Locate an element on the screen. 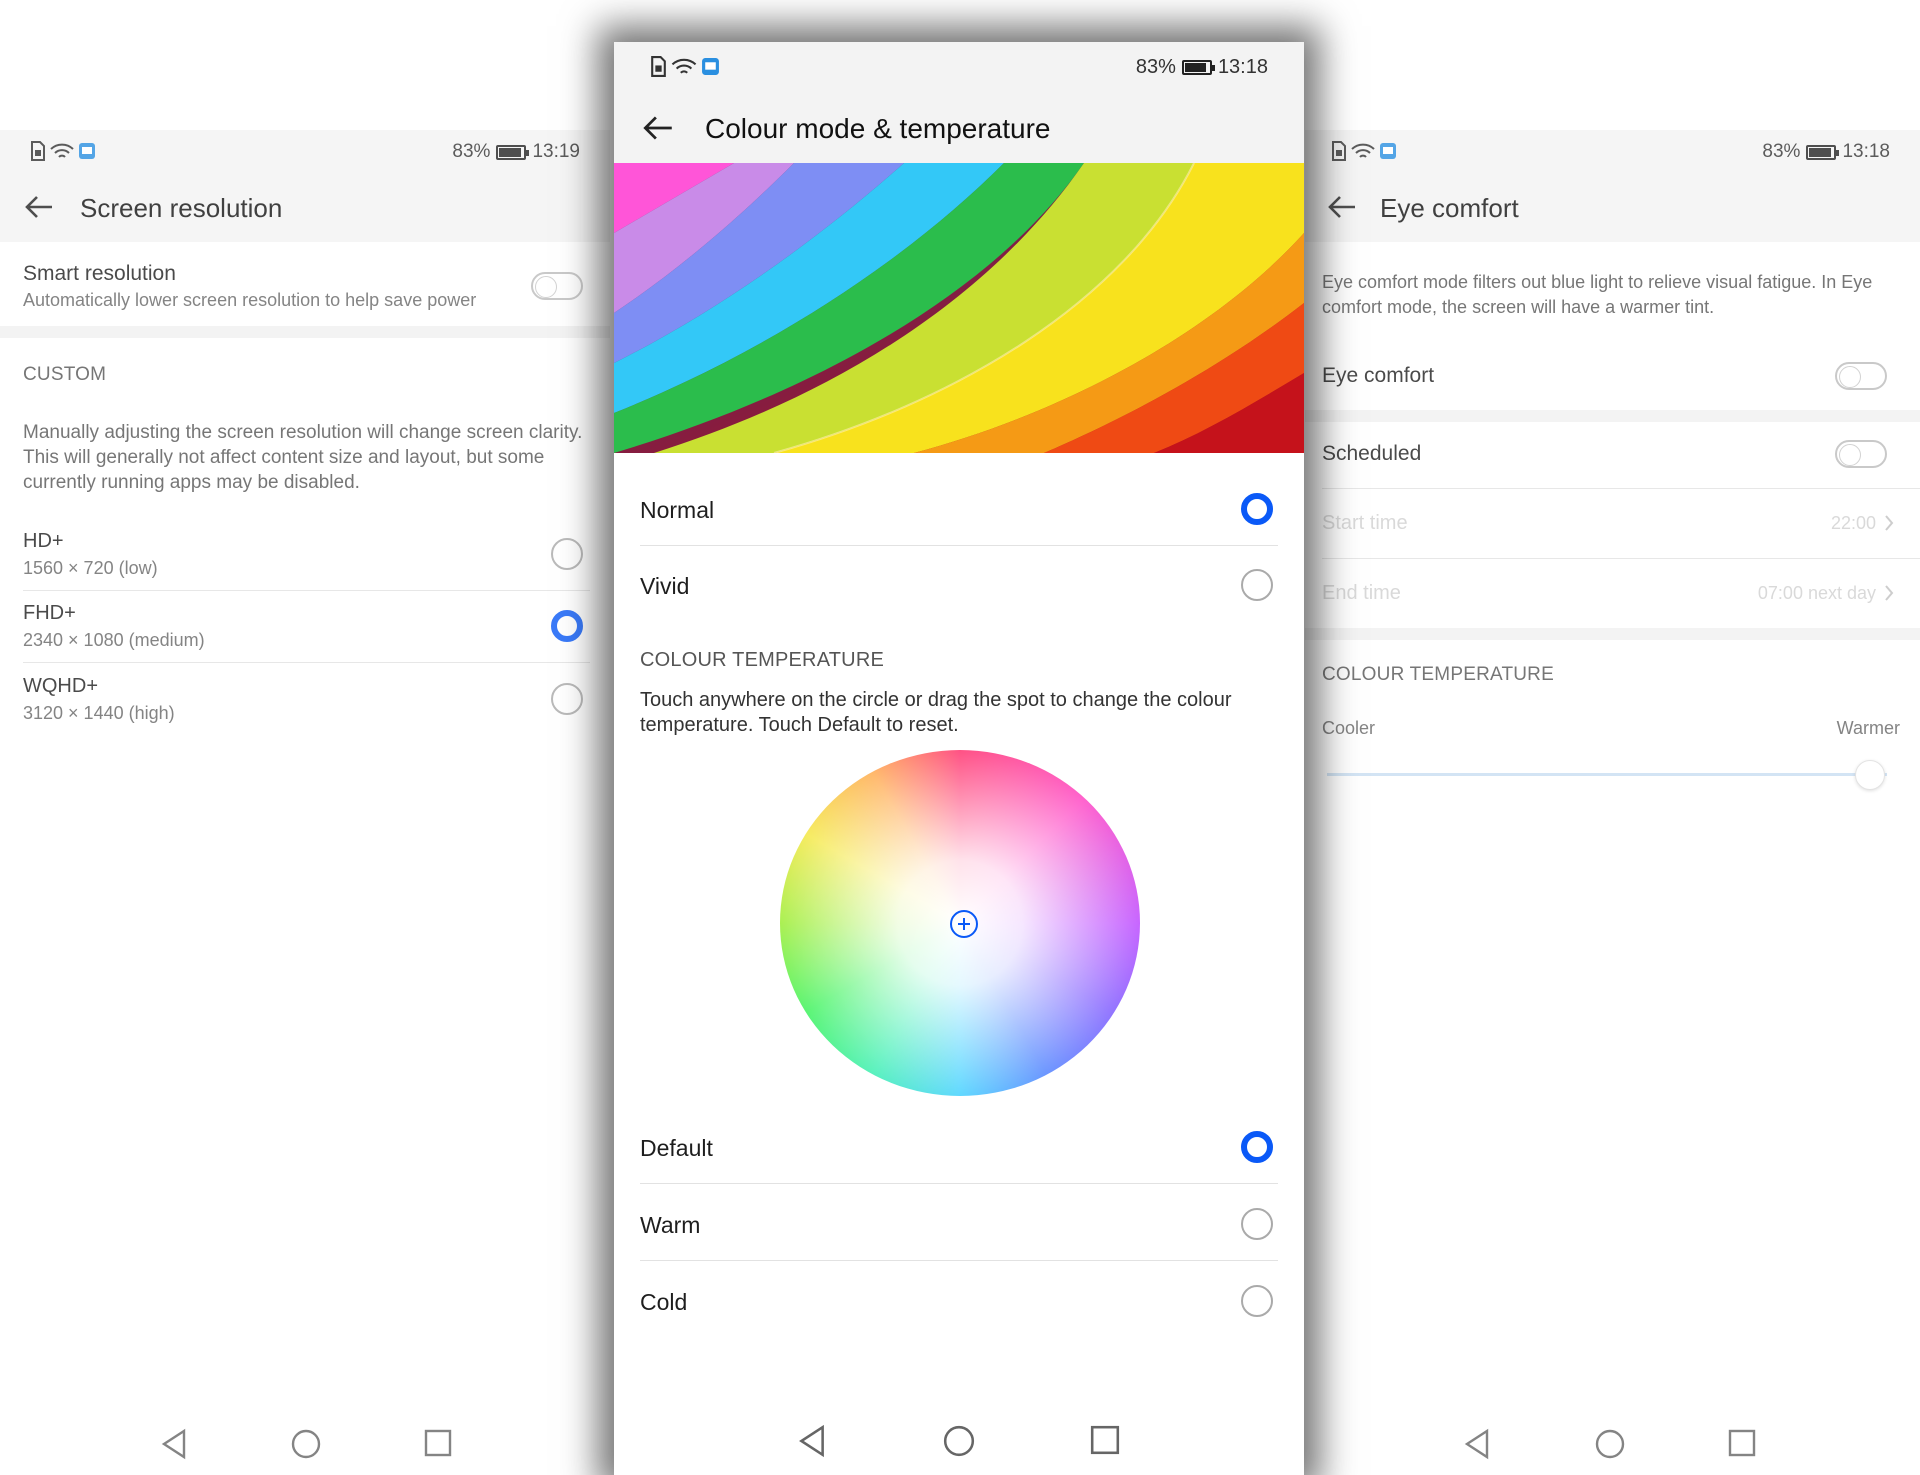  start-time-value: 22:00 is located at coordinates (1853, 523).